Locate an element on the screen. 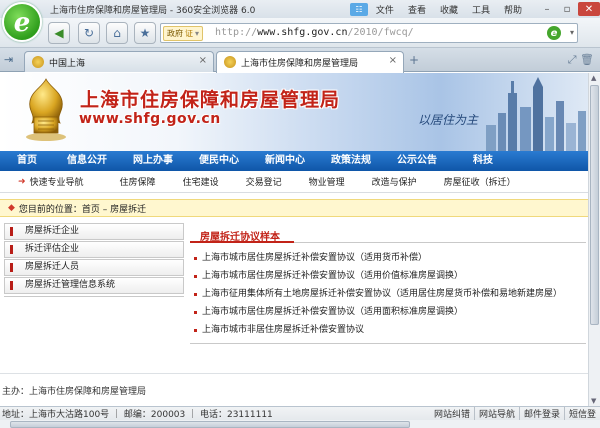 The width and height of the screenshot is (600, 428). nav-convenience: 便民中心 is located at coordinates (219, 161).